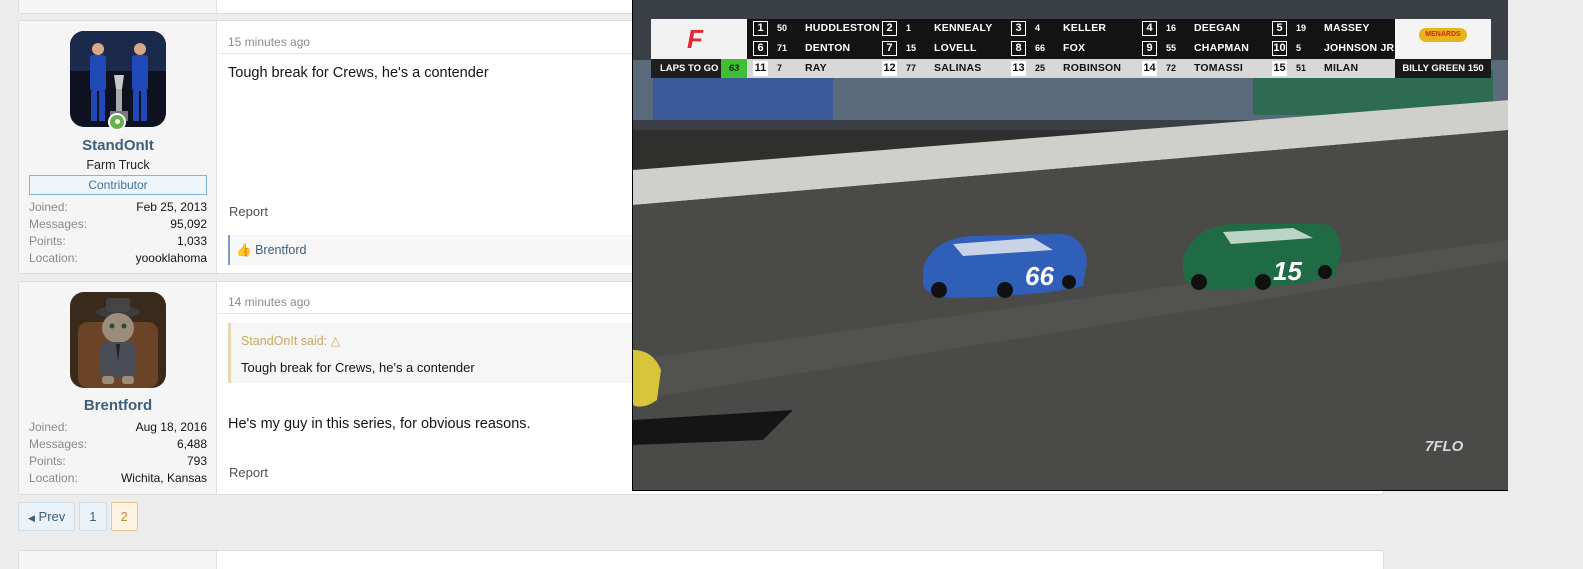 This screenshot has height=569, width=1583. Describe the element at coordinates (118, 258) in the screenshot. I see `stat-location: Location: yoooklahoma` at that location.